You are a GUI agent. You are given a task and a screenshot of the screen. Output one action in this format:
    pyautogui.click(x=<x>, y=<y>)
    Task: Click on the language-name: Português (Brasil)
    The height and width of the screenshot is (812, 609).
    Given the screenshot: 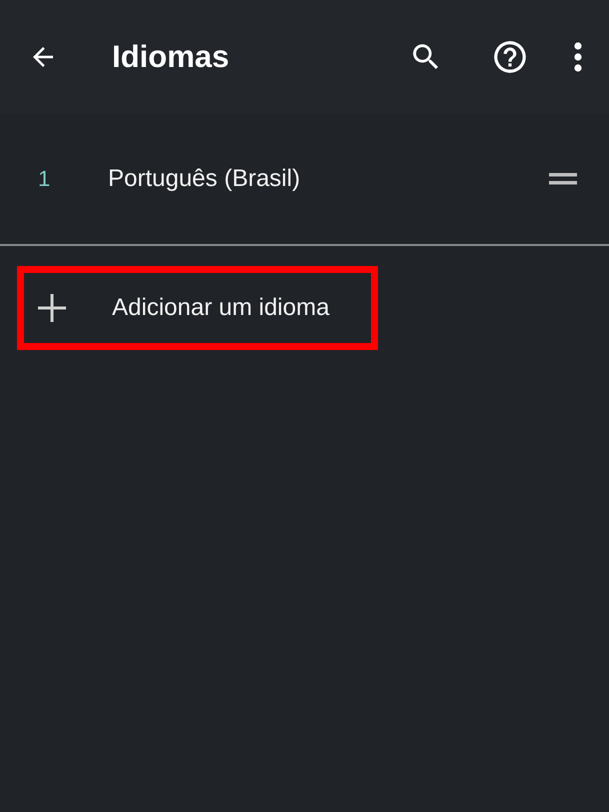 What is the action you would take?
    pyautogui.click(x=205, y=179)
    